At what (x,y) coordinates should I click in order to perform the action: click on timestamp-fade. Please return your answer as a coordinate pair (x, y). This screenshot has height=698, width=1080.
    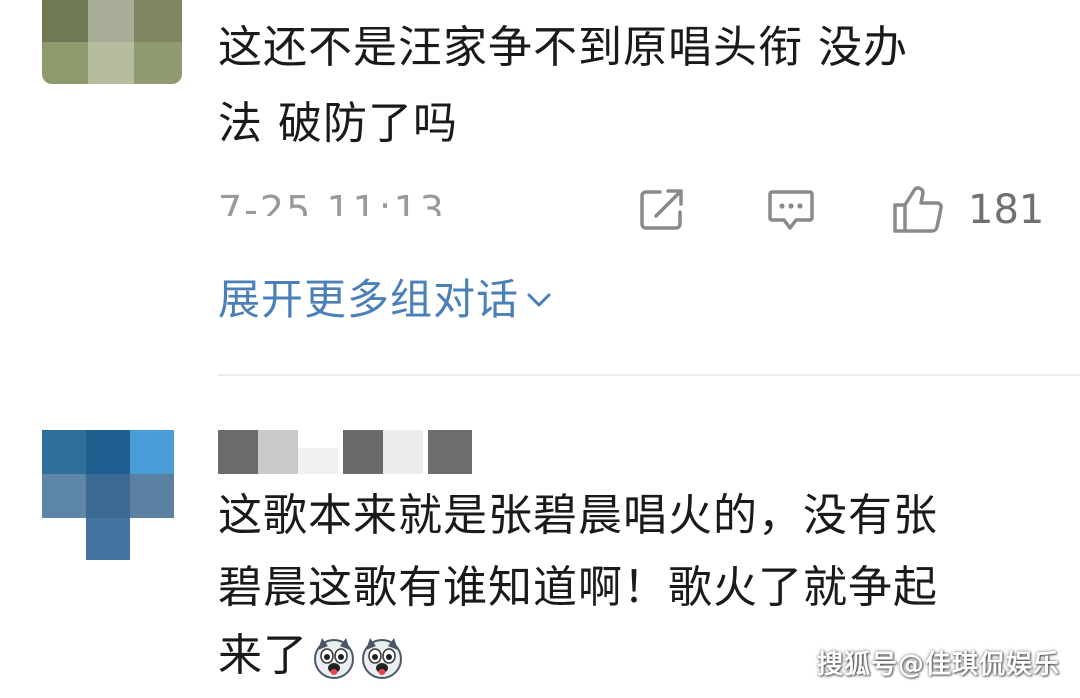
    Looking at the image, I should click on (470, 201).